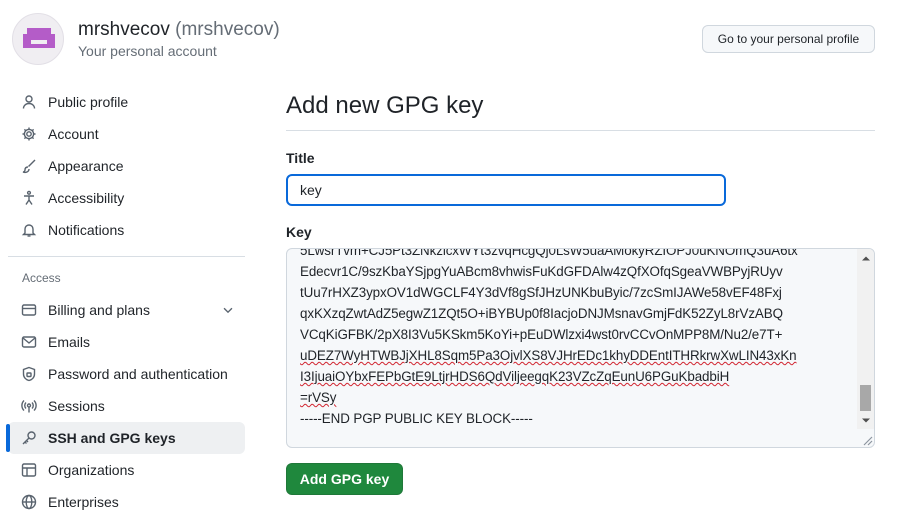  What do you see at coordinates (41, 278) in the screenshot?
I see `sidebar-section-access: Access` at bounding box center [41, 278].